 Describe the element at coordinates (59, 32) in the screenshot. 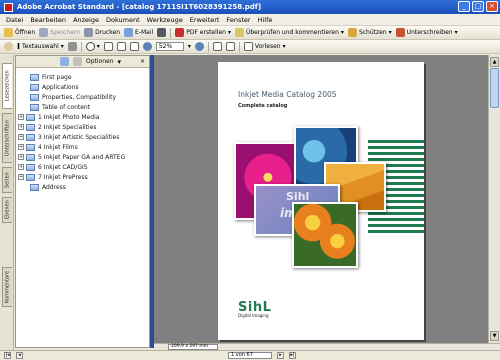

I see `save-button: Speichern` at that location.